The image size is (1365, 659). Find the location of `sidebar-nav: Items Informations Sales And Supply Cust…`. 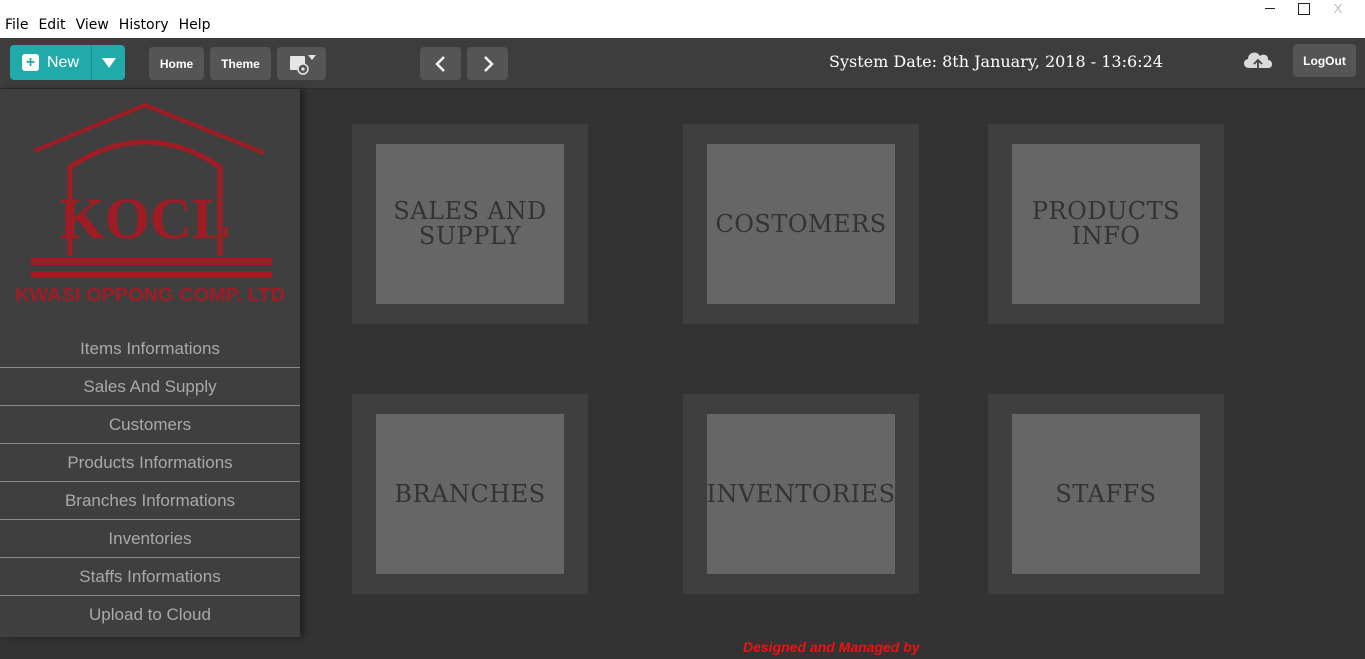

sidebar-nav: Items Informations Sales And Supply Cust… is located at coordinates (150, 482).